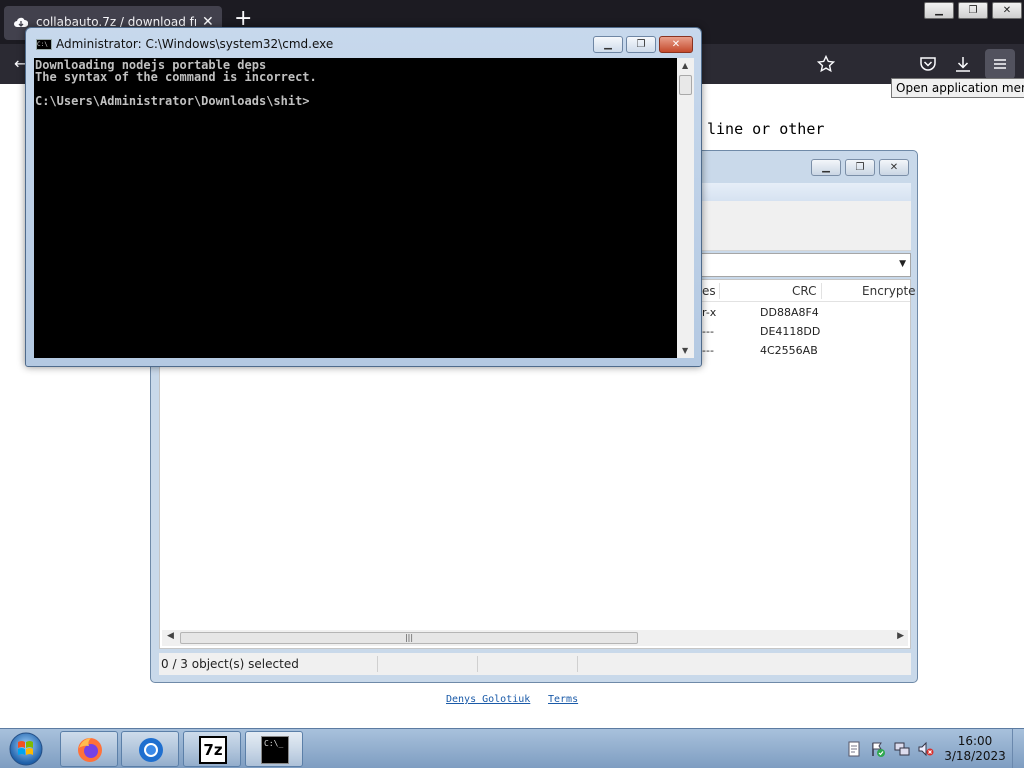 The width and height of the screenshot is (1024, 768). What do you see at coordinates (928, 64) in the screenshot?
I see `pocket-icon` at bounding box center [928, 64].